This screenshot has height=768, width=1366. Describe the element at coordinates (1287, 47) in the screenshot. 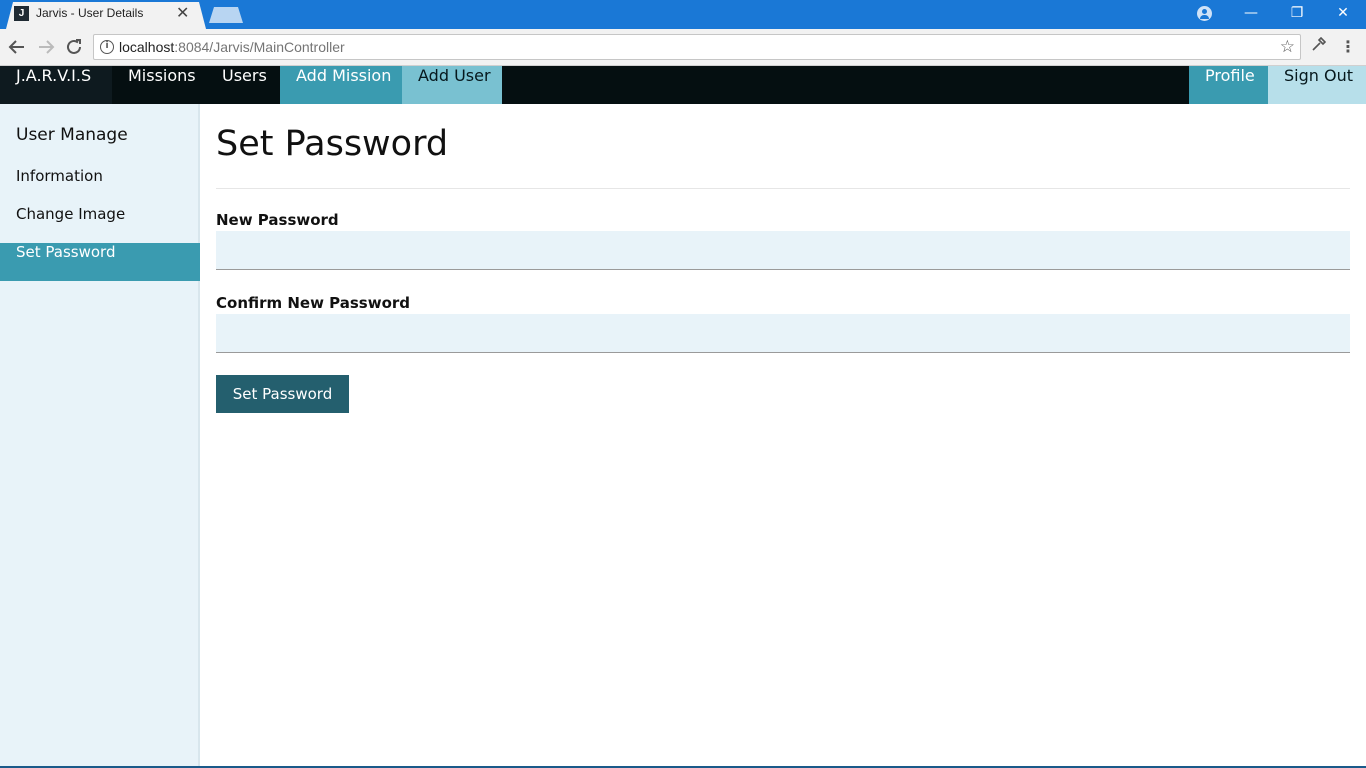

I see `star-icon: ☆` at that location.